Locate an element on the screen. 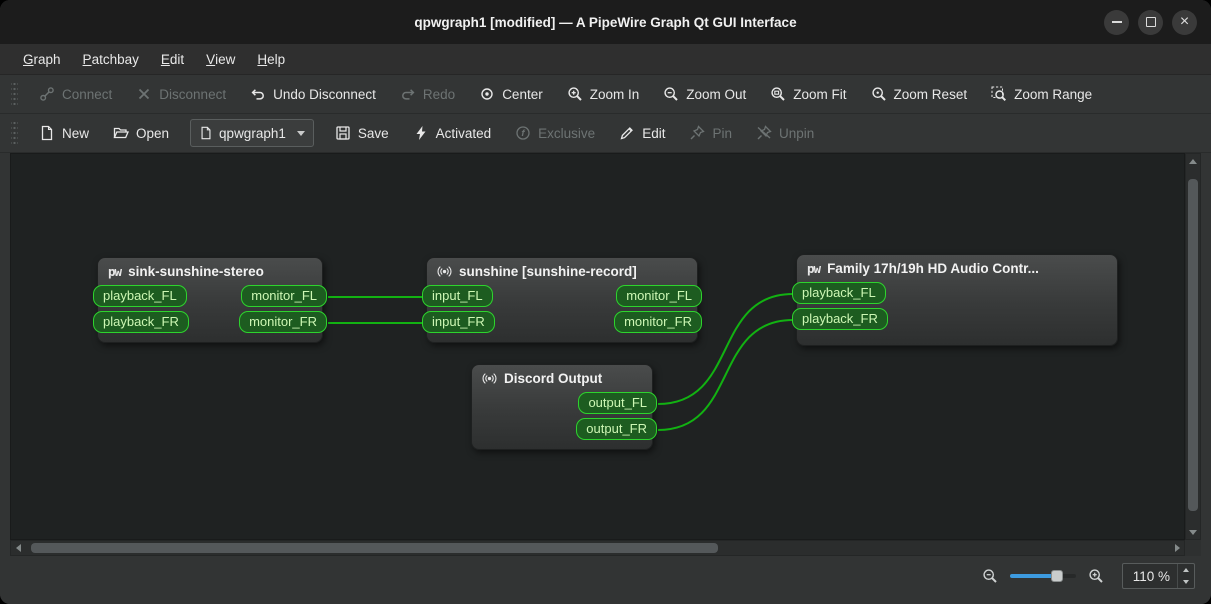 Image resolution: width=1211 pixels, height=604 pixels. arrow-down-icon is located at coordinates (1186, 582).